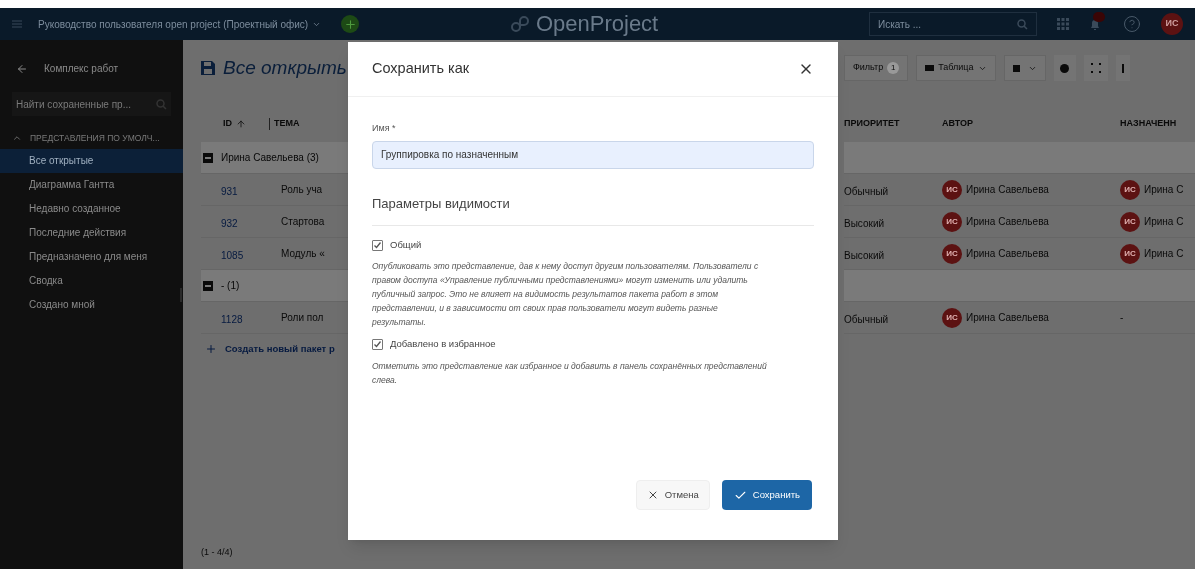 This screenshot has height=569, width=1195. Describe the element at coordinates (1024, 68) in the screenshot. I see `group-button` at that location.